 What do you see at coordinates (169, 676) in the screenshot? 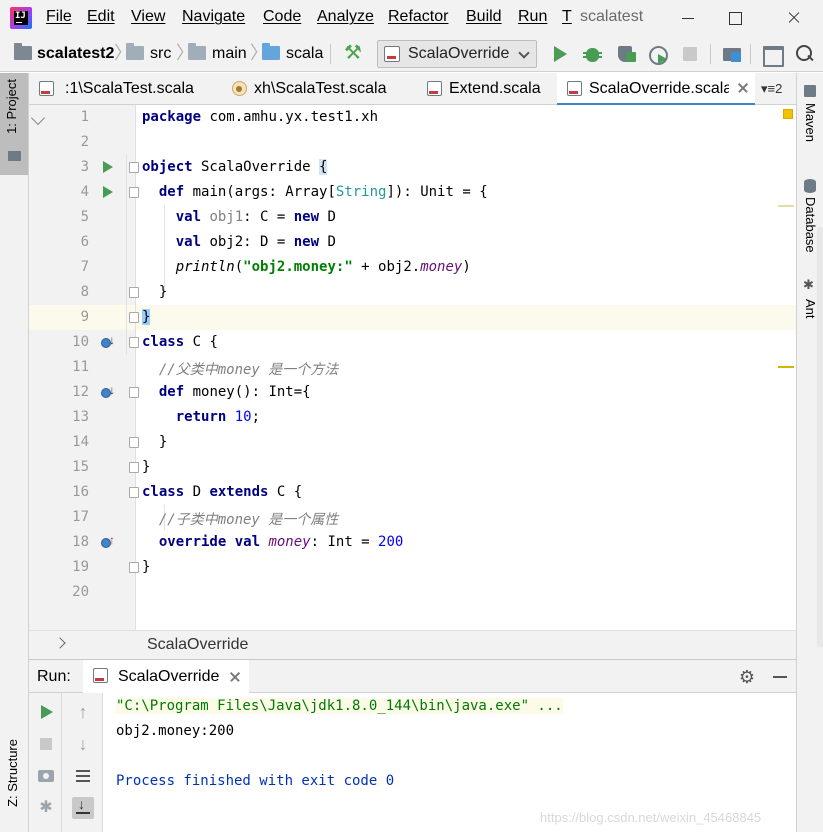
I see `run-tab-title: ScalaOverride` at bounding box center [169, 676].